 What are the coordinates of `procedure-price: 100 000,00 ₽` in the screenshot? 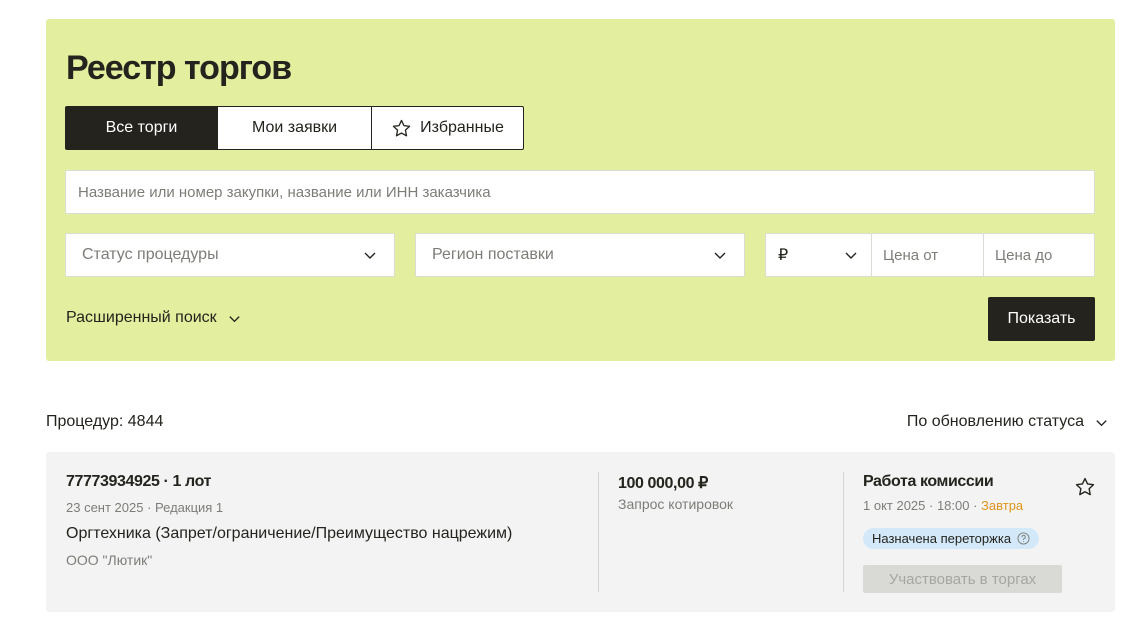 It's located at (663, 483).